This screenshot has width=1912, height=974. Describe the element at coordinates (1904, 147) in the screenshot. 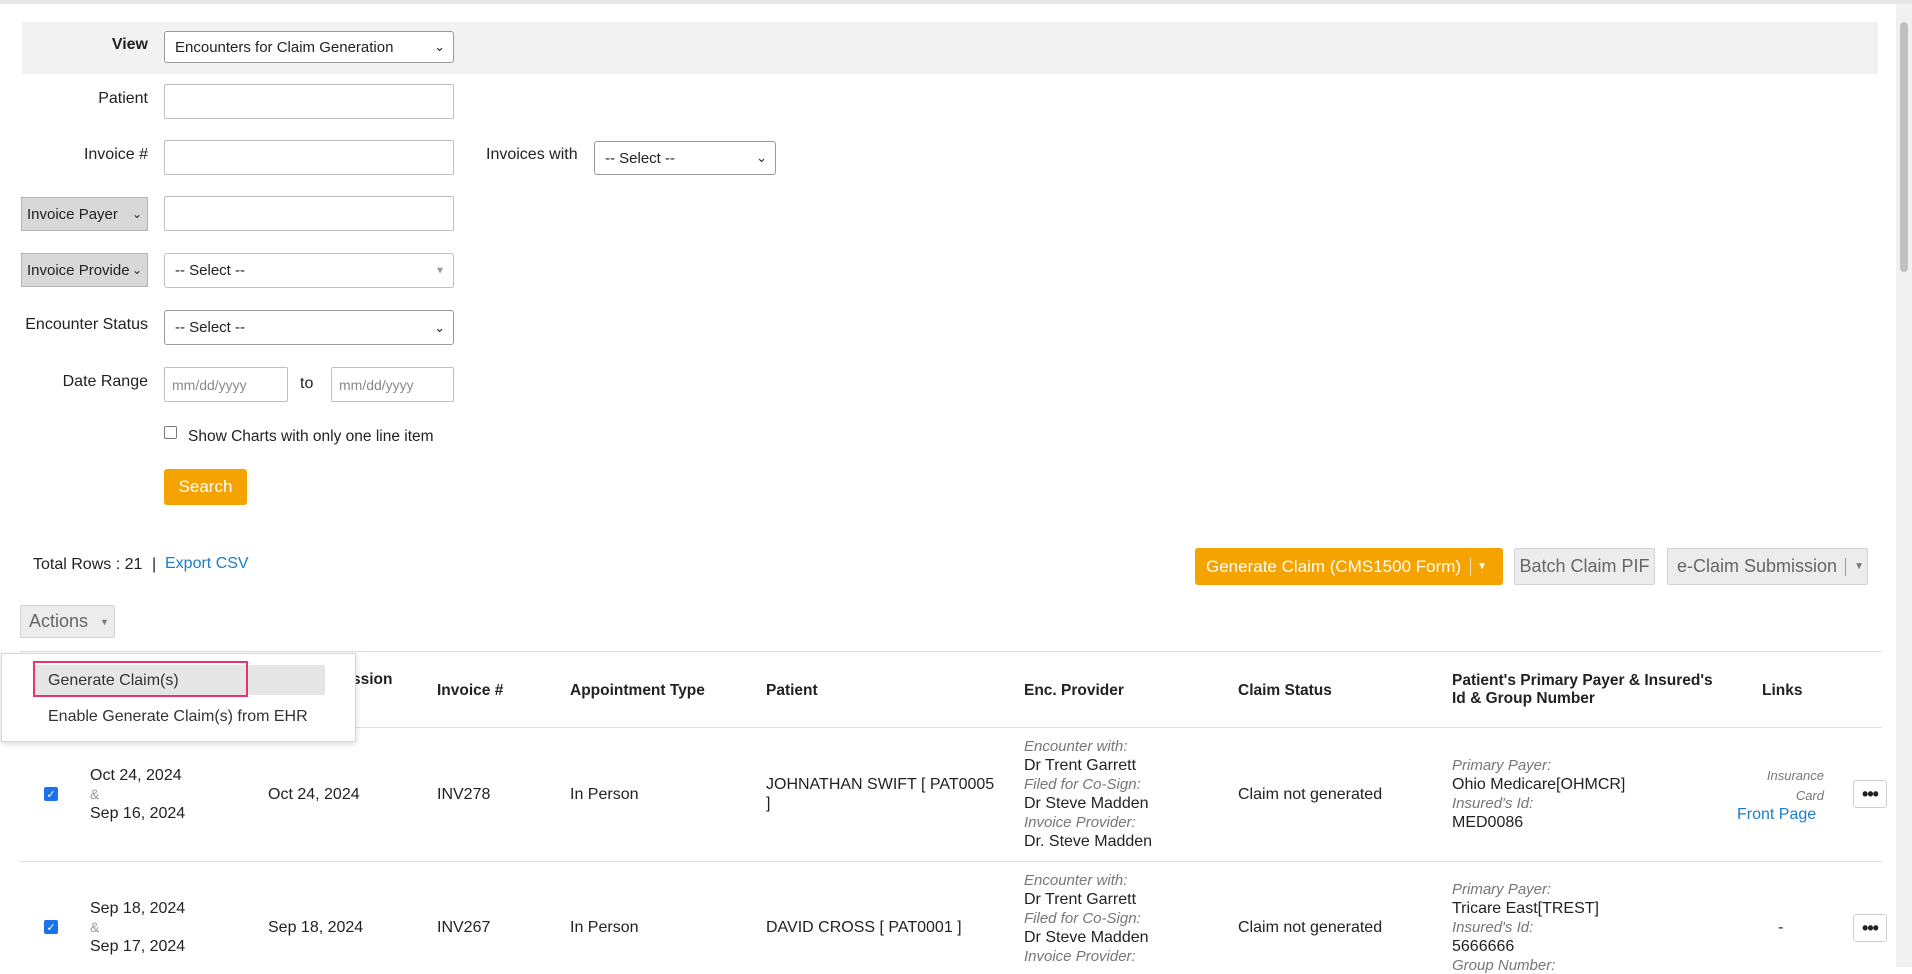

I see `scrollbar-thumb` at that location.